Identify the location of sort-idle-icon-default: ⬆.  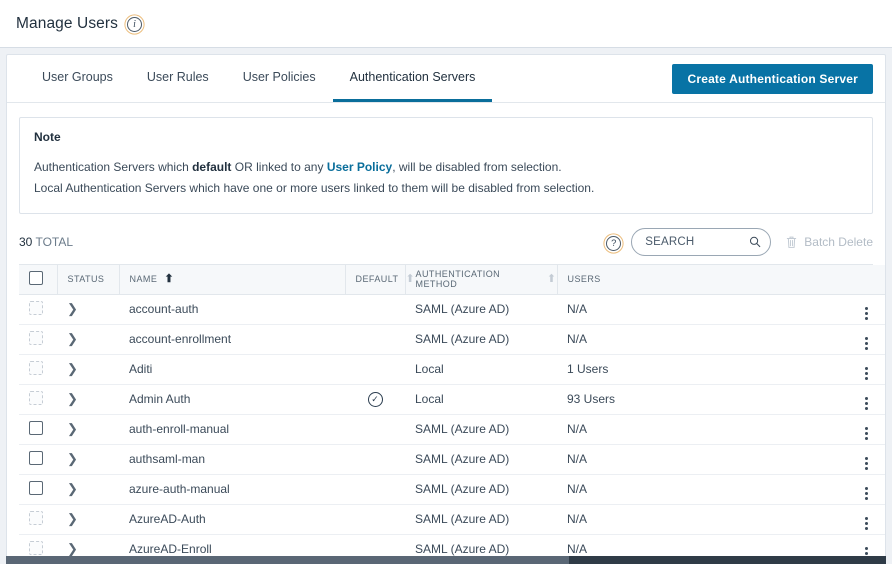
(410, 278).